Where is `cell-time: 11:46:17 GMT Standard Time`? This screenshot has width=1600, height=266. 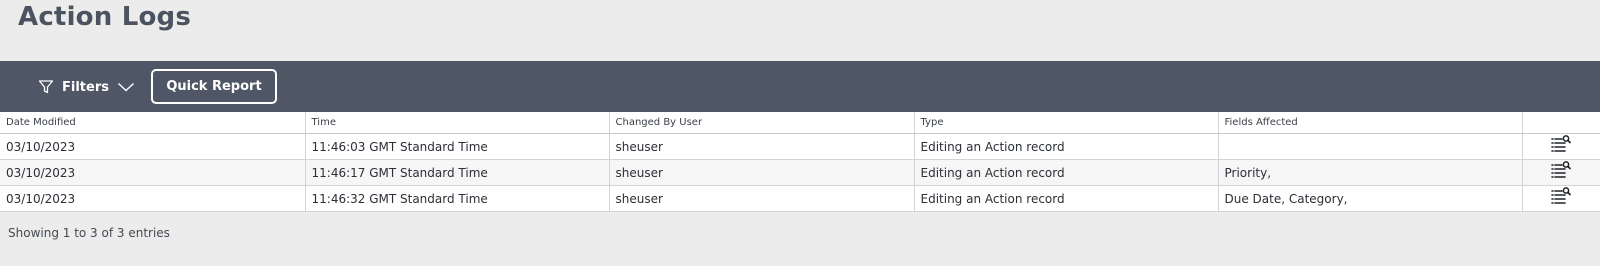
cell-time: 11:46:17 GMT Standard Time is located at coordinates (457, 172).